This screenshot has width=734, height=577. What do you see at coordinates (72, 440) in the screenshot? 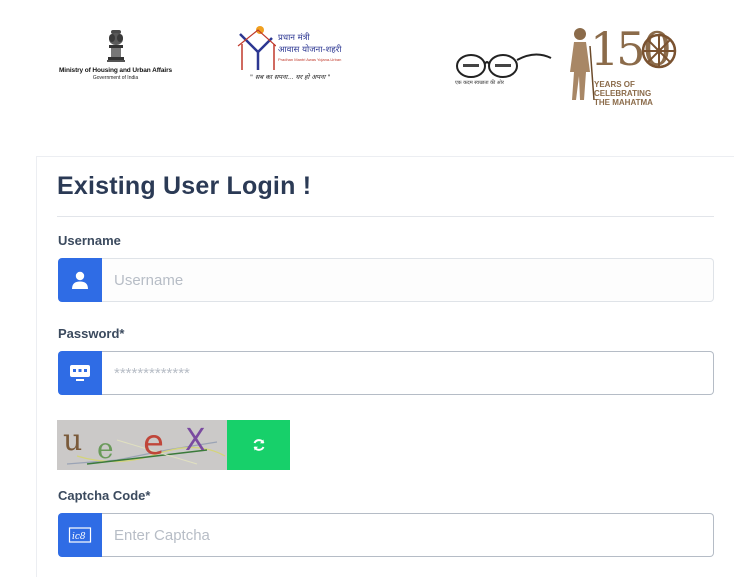
I see `svg-text: u` at bounding box center [72, 440].